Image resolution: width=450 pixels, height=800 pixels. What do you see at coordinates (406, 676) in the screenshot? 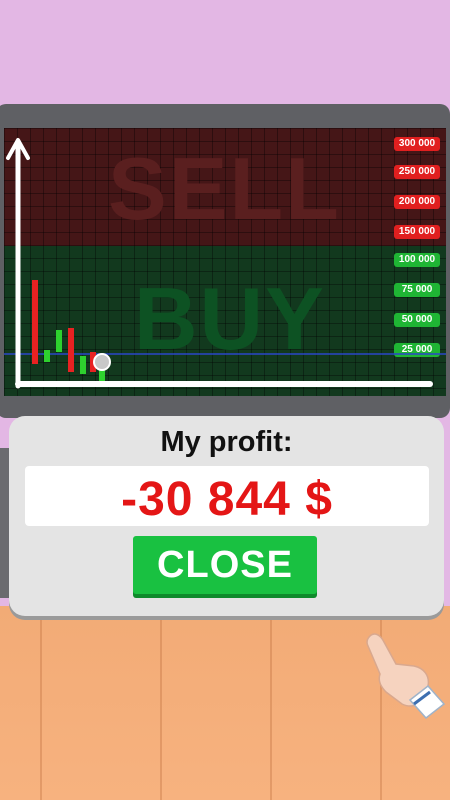
I see `pointing-hand-icon` at bounding box center [406, 676].